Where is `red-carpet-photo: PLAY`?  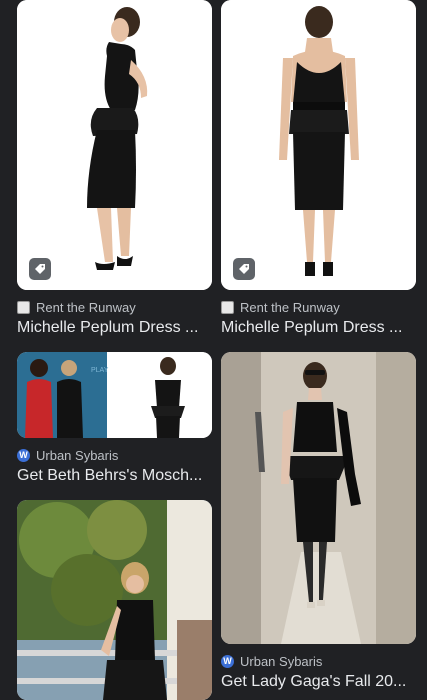
red-carpet-photo: PLAY is located at coordinates (114, 395).